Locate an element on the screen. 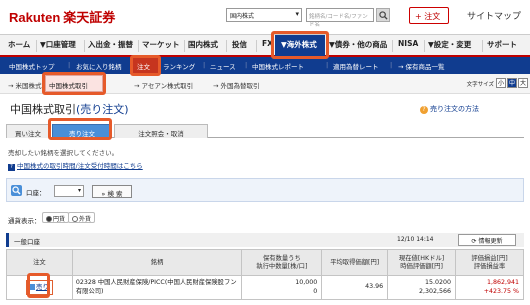 This screenshot has width=530, height=305. tab-china-stock: 中国株式取引 is located at coordinates (74, 83).